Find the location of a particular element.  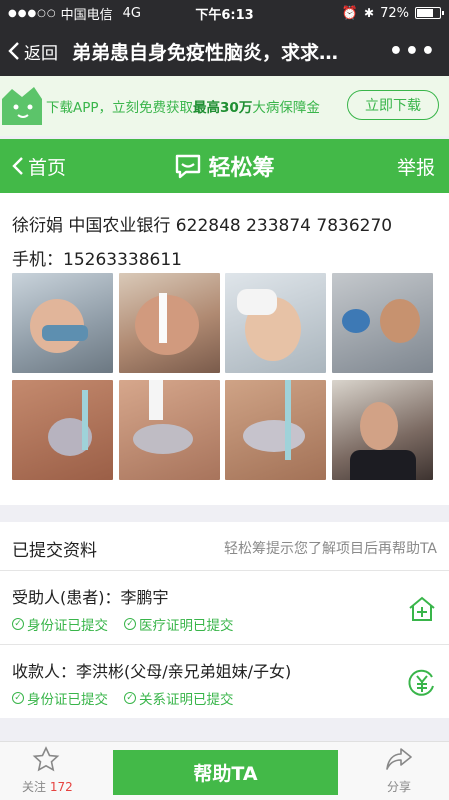

follow-button: 关注 172 is located at coordinates (57, 770).